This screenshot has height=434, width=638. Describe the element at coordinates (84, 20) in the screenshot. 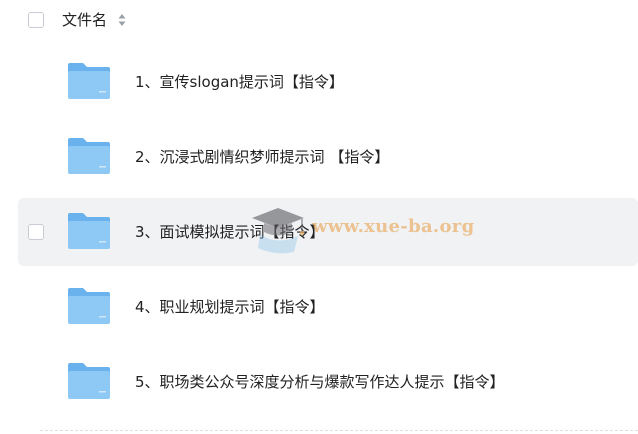

I see `column-header-filename: 文件名` at that location.